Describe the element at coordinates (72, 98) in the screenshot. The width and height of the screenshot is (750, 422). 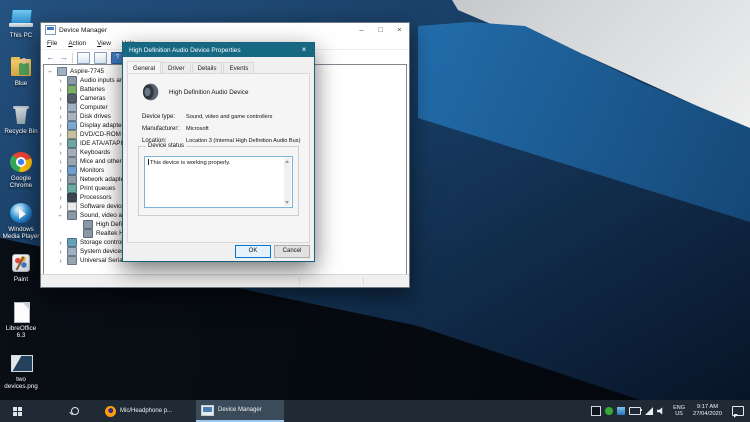
I see `camera-icon` at that location.